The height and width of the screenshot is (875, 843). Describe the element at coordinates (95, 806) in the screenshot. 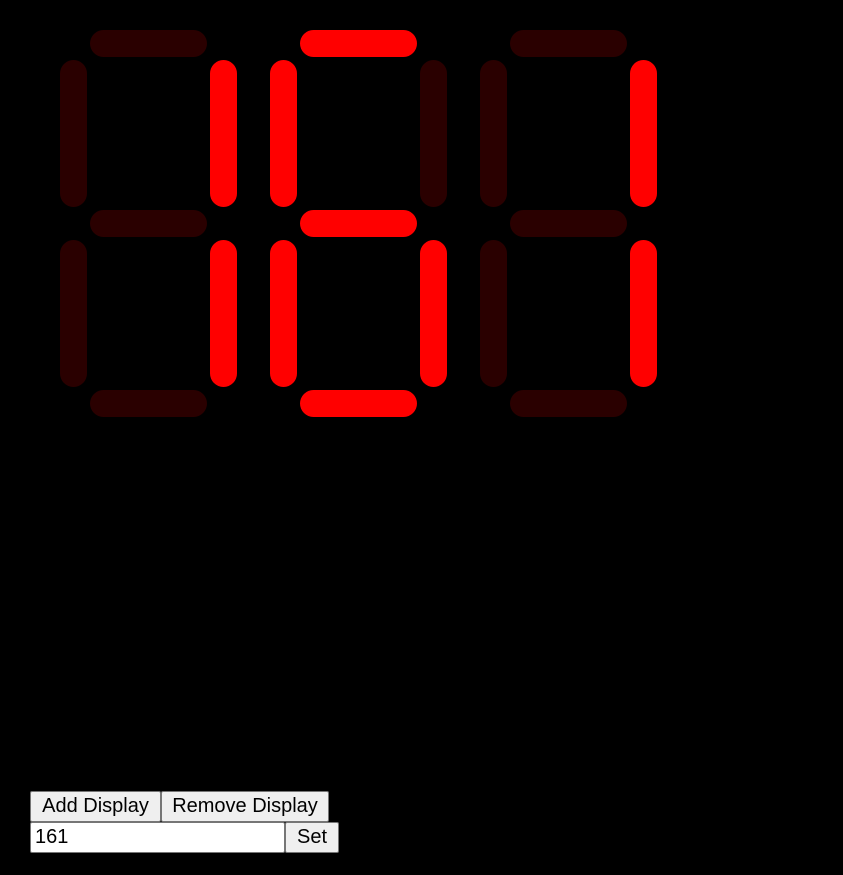

I see `add-display-button: Add Display` at that location.